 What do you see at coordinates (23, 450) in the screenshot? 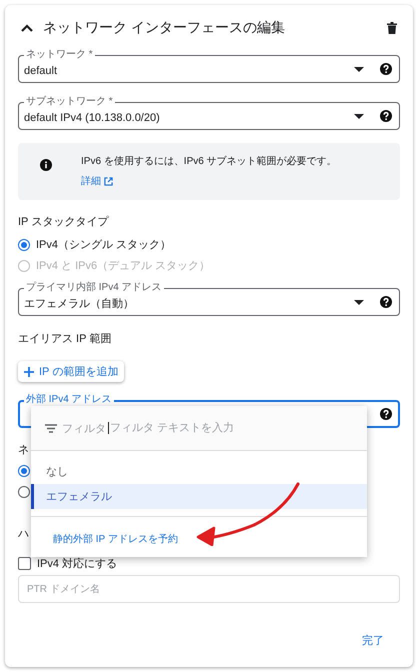
I see `section-heading: ネ` at bounding box center [23, 450].